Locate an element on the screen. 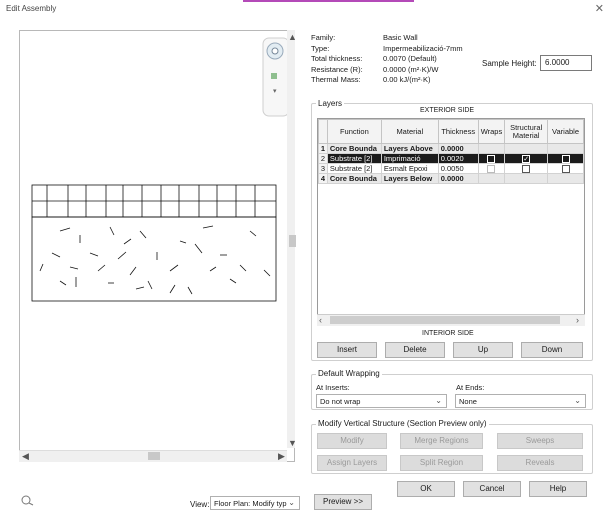 Image resolution: width=609 pixels, height=512 pixels. table-scroll-thumb is located at coordinates (445, 320).